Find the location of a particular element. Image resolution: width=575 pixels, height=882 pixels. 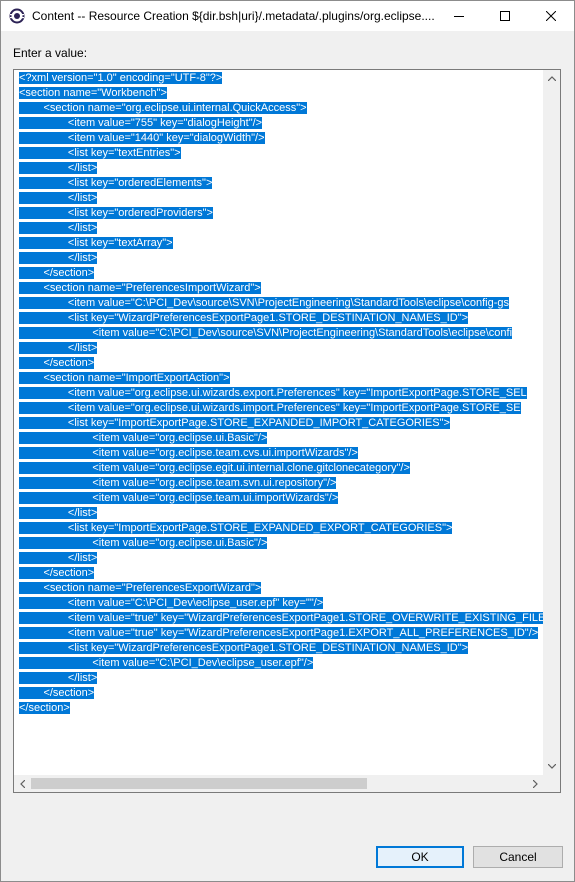

maximize-button is located at coordinates (505, 16).